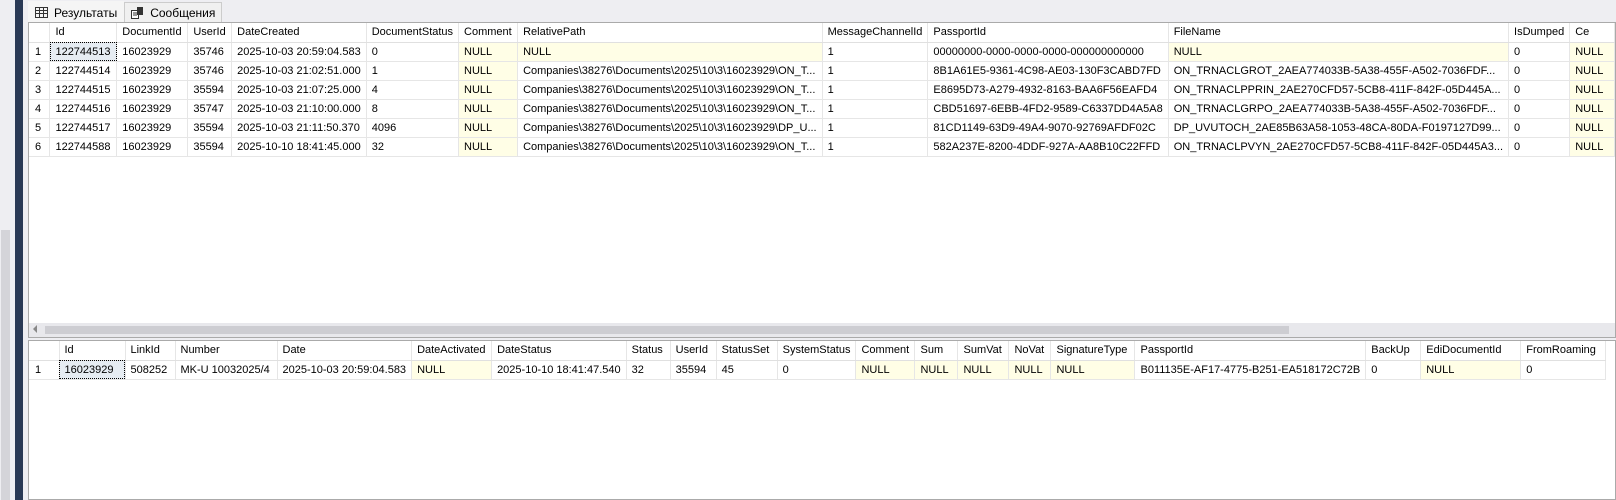  I want to click on column-header: SystemStatus, so click(817, 351).